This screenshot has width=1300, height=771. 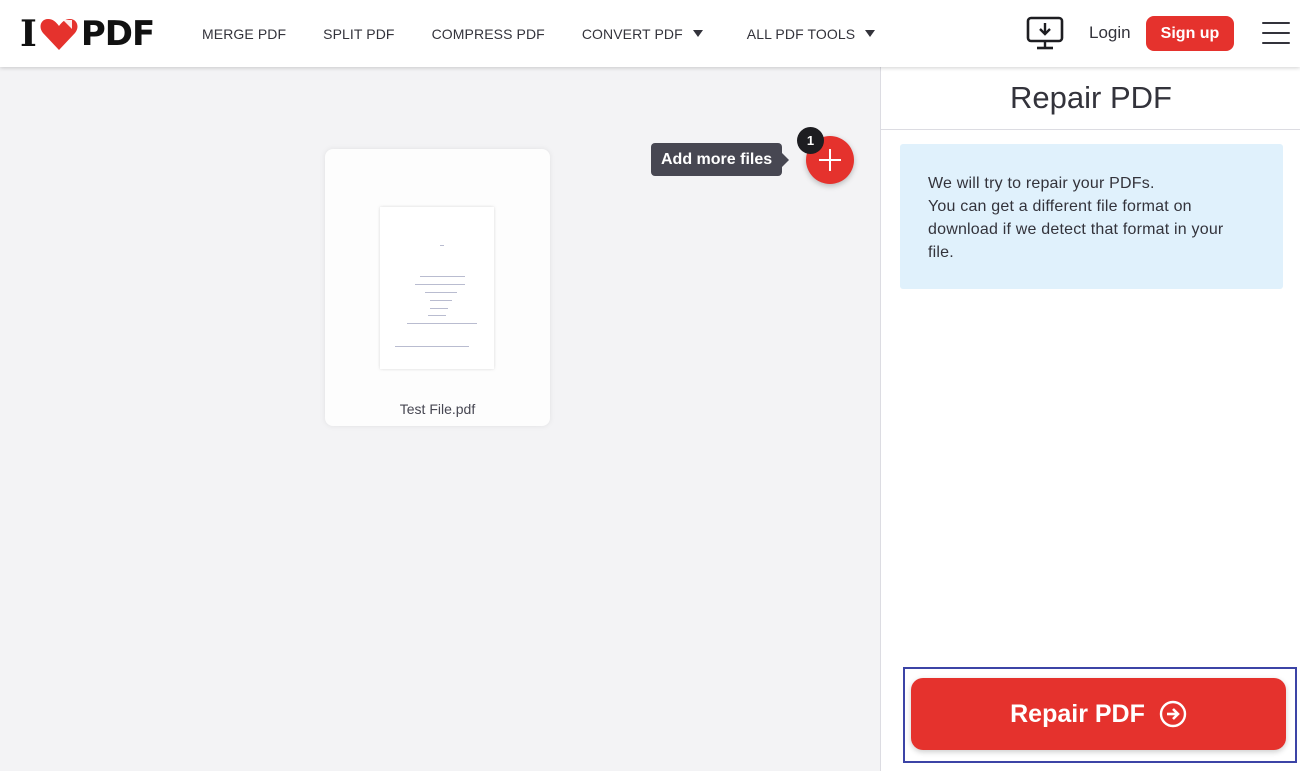 I want to click on add-more-files-tooltip: Add more files, so click(x=720, y=159).